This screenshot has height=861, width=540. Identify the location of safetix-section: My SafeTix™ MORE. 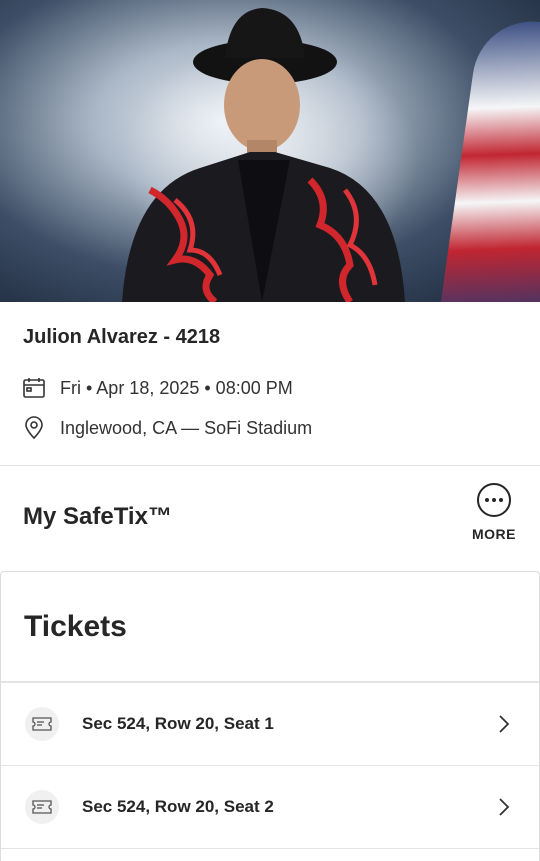
(270, 519).